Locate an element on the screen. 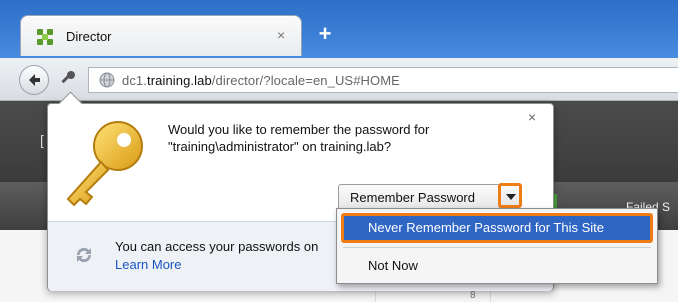 Image resolution: width=678 pixels, height=302 pixels. access-passwords-text: You can access your passwords on is located at coordinates (217, 246).